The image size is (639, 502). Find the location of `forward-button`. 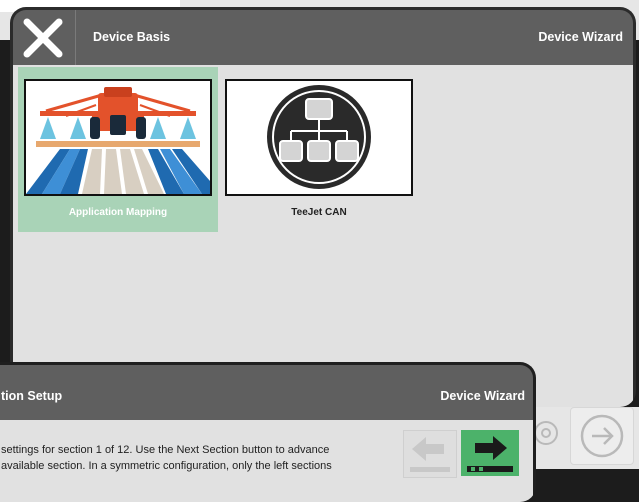

forward-button is located at coordinates (602, 436).